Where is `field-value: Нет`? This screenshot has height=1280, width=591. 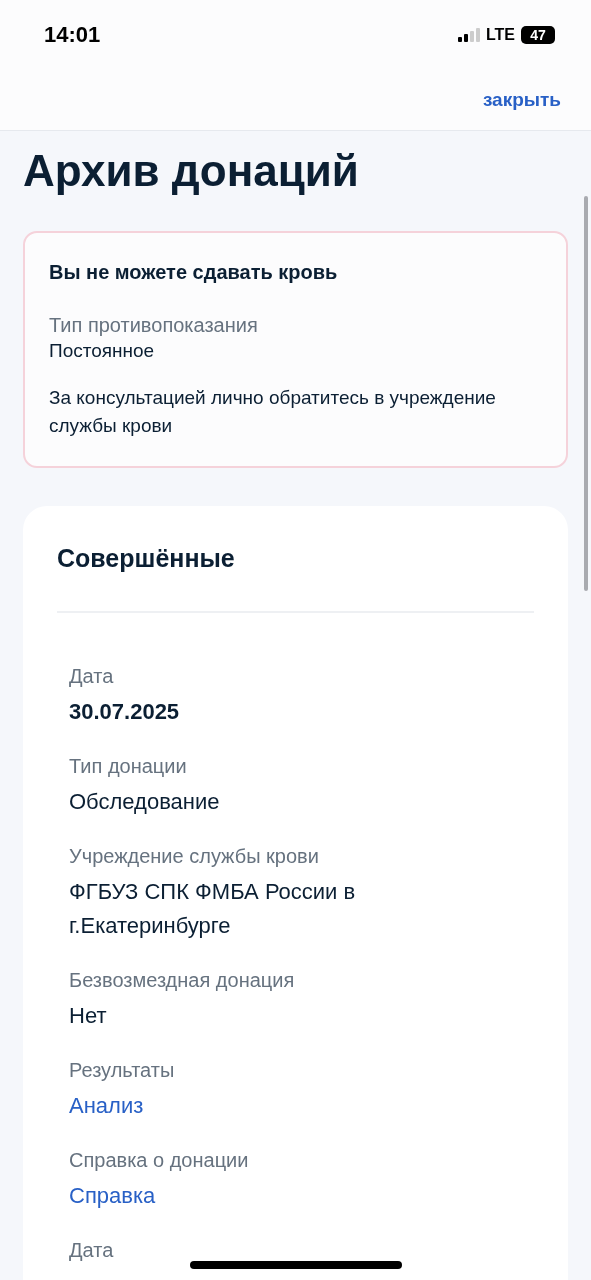 field-value: Нет is located at coordinates (88, 1016).